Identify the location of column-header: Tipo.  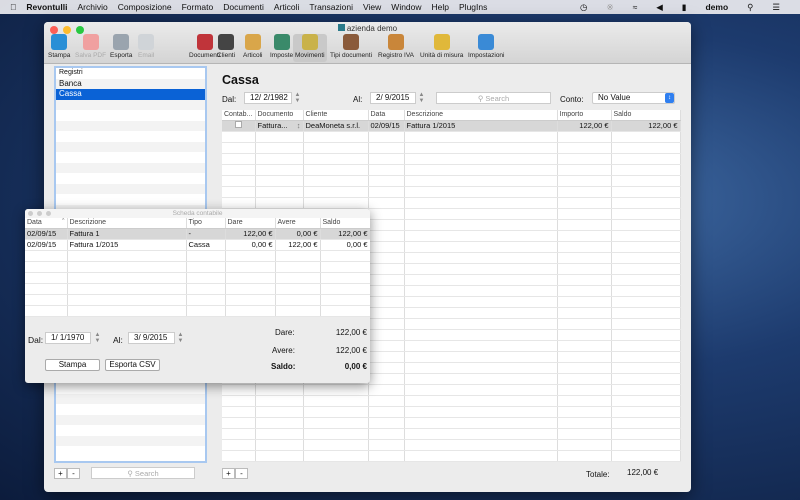
(206, 223).